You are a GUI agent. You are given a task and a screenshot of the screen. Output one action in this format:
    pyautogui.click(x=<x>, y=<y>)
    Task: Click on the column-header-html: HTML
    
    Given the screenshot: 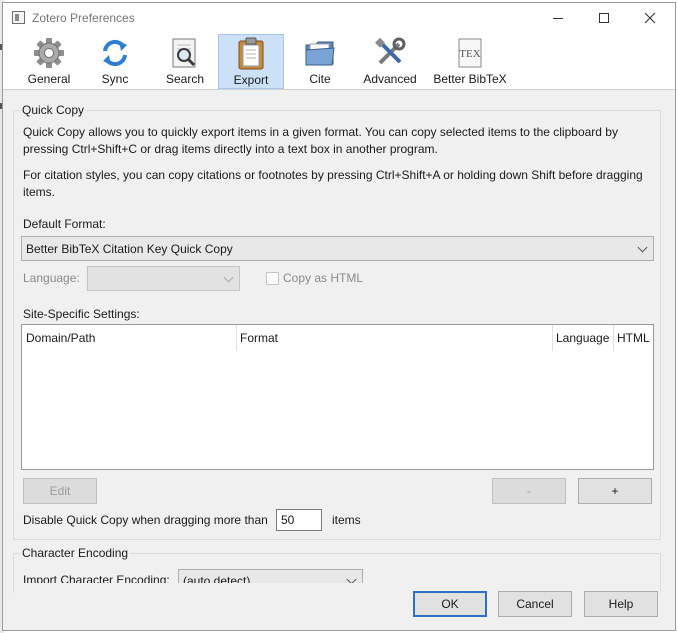 What is the action you would take?
    pyautogui.click(x=633, y=338)
    